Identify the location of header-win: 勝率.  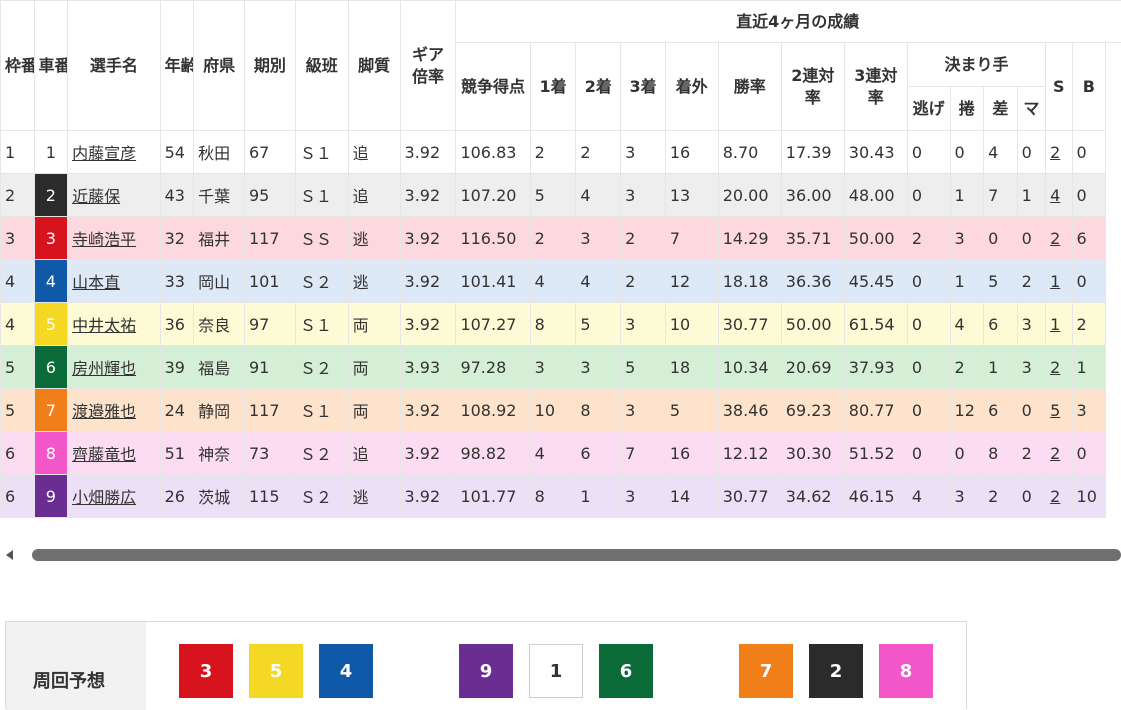
(749, 87).